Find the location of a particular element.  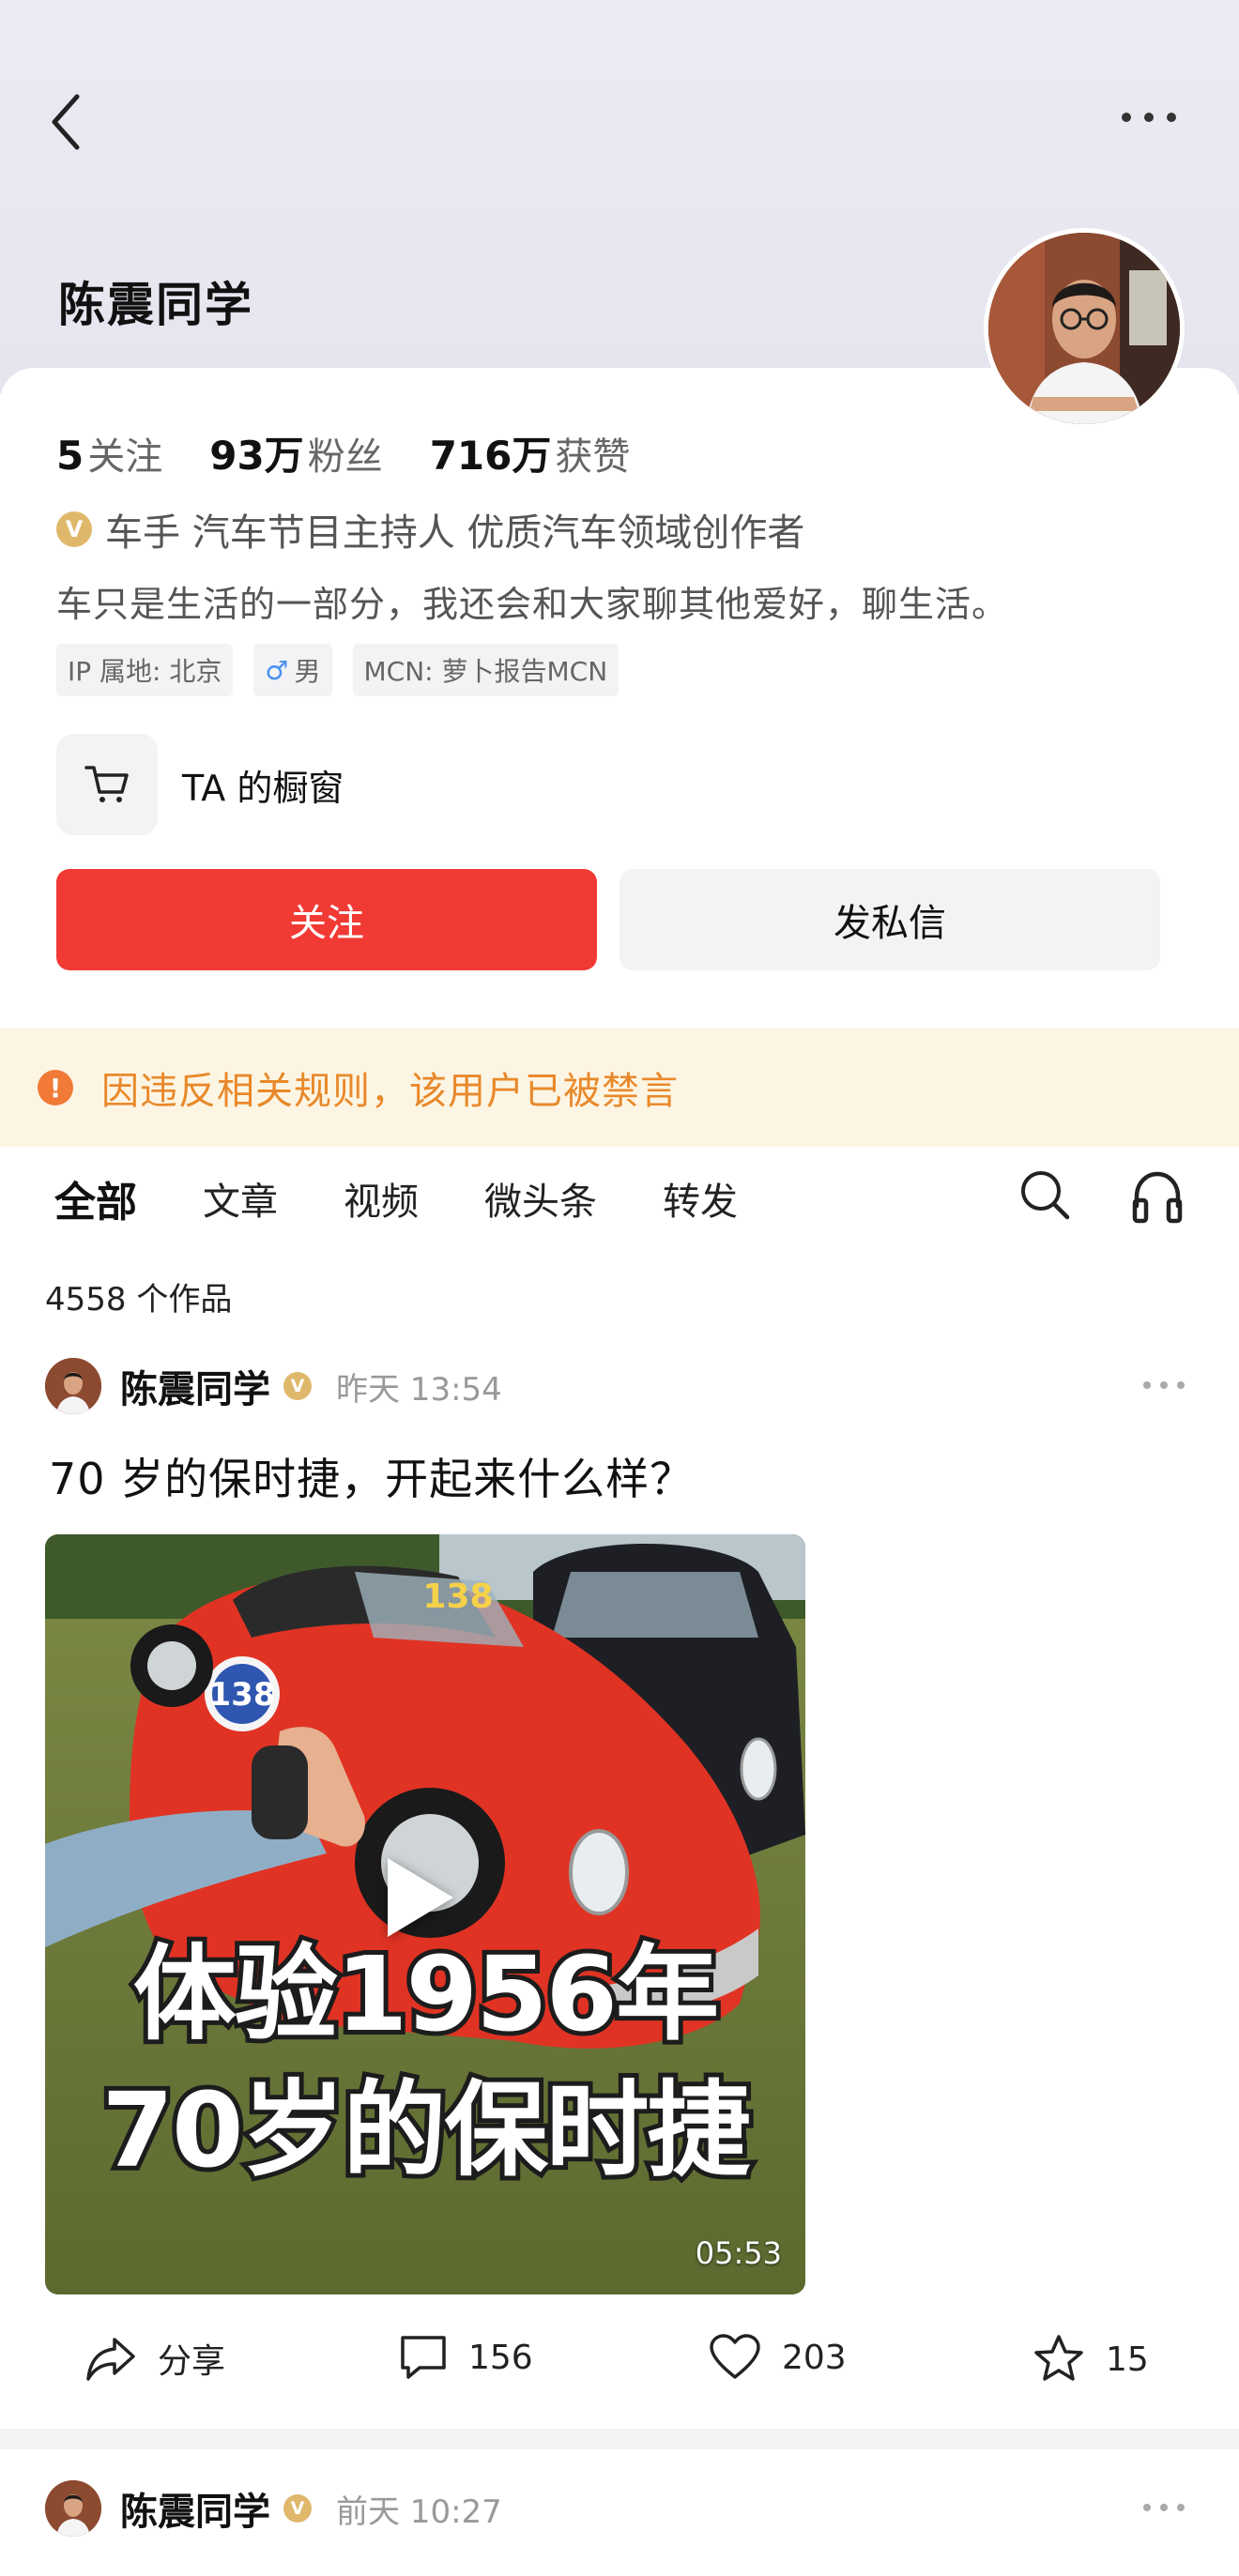

back-button is located at coordinates (68, 122).